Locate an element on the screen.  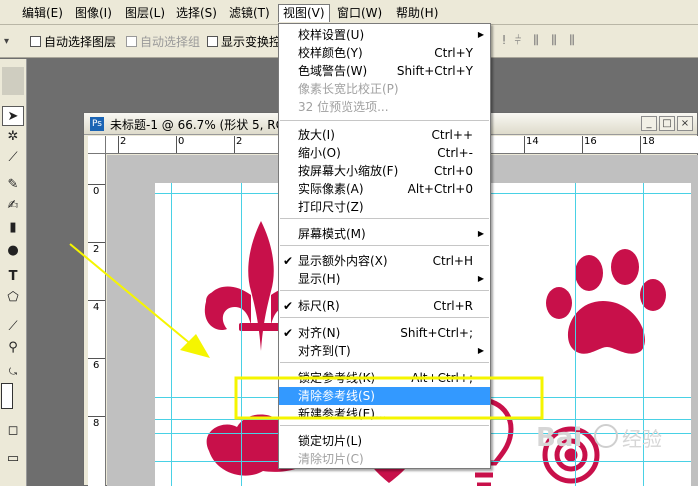
minimize-icon: _ is located at coordinates (649, 123).